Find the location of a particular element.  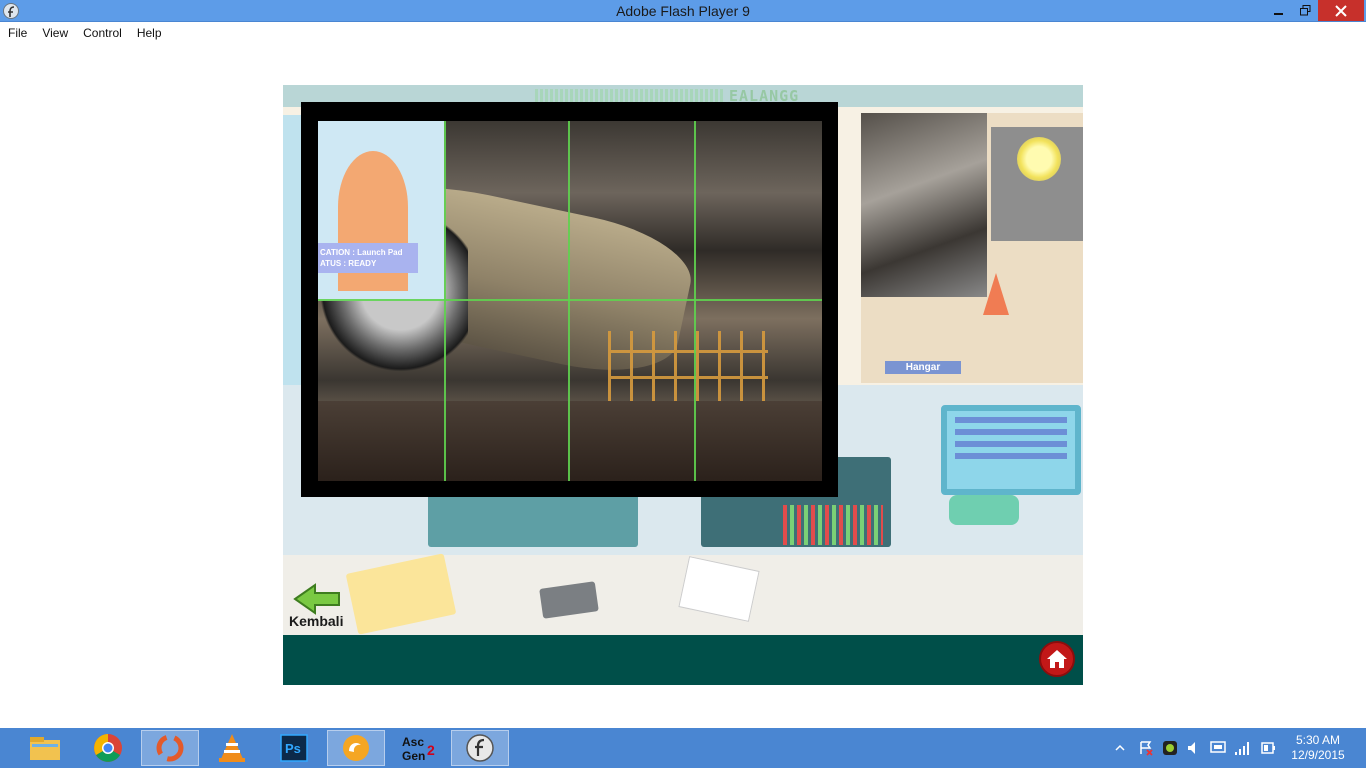

app-ring-icon is located at coordinates (170, 748).